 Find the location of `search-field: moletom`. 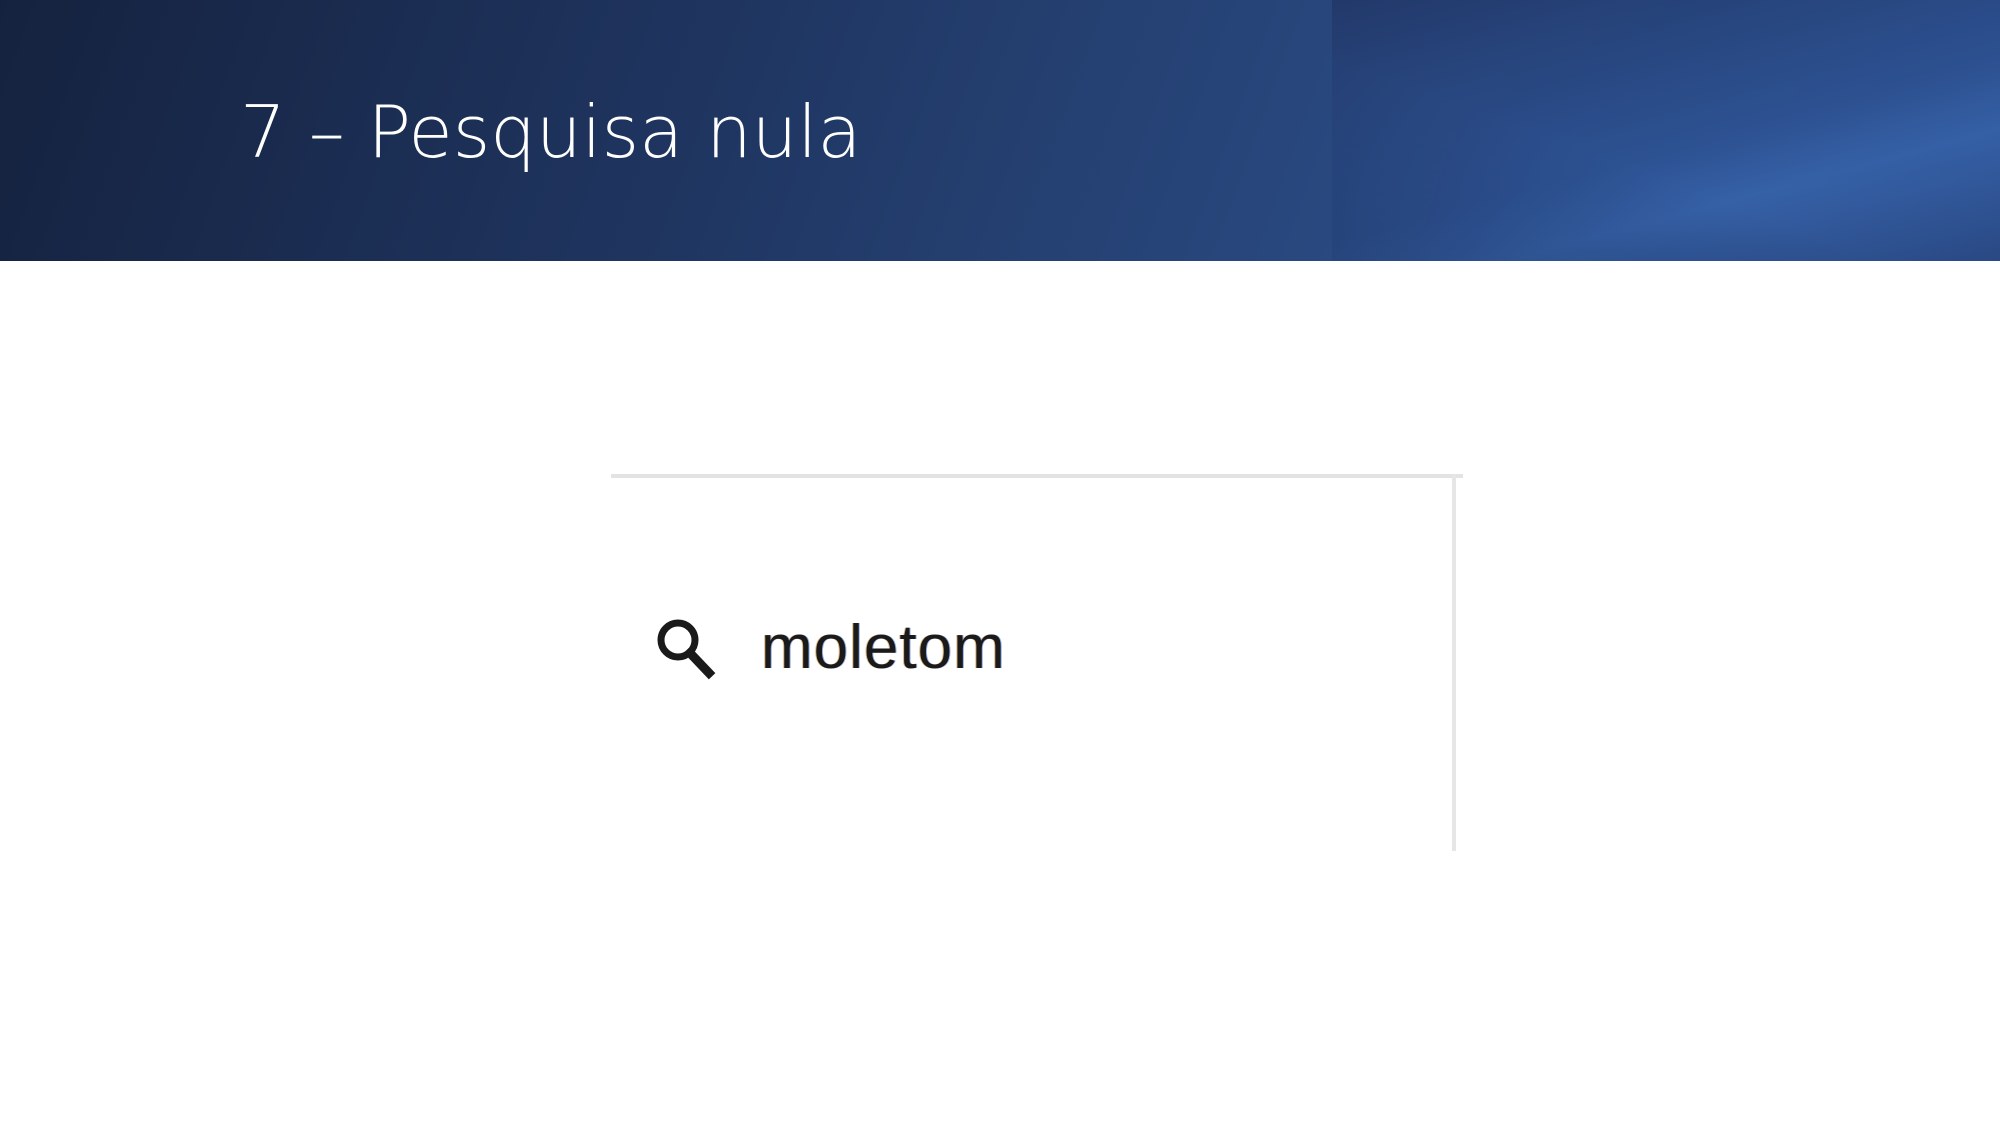

search-field: moletom is located at coordinates (828, 648).